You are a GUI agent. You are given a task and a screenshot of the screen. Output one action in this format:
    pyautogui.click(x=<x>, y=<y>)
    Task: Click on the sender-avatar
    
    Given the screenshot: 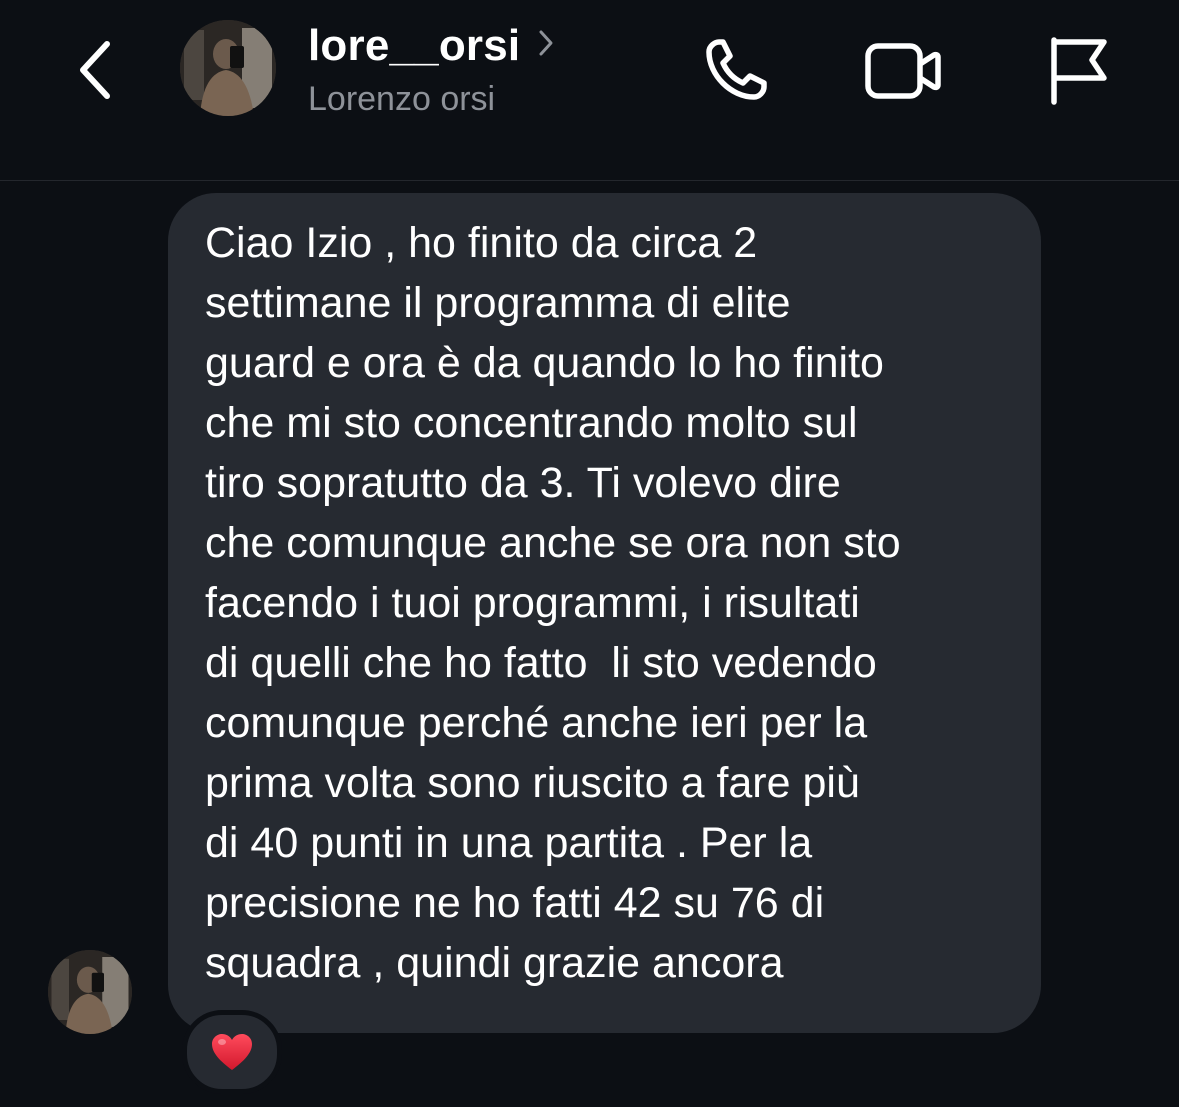 What is the action you would take?
    pyautogui.click(x=90, y=992)
    